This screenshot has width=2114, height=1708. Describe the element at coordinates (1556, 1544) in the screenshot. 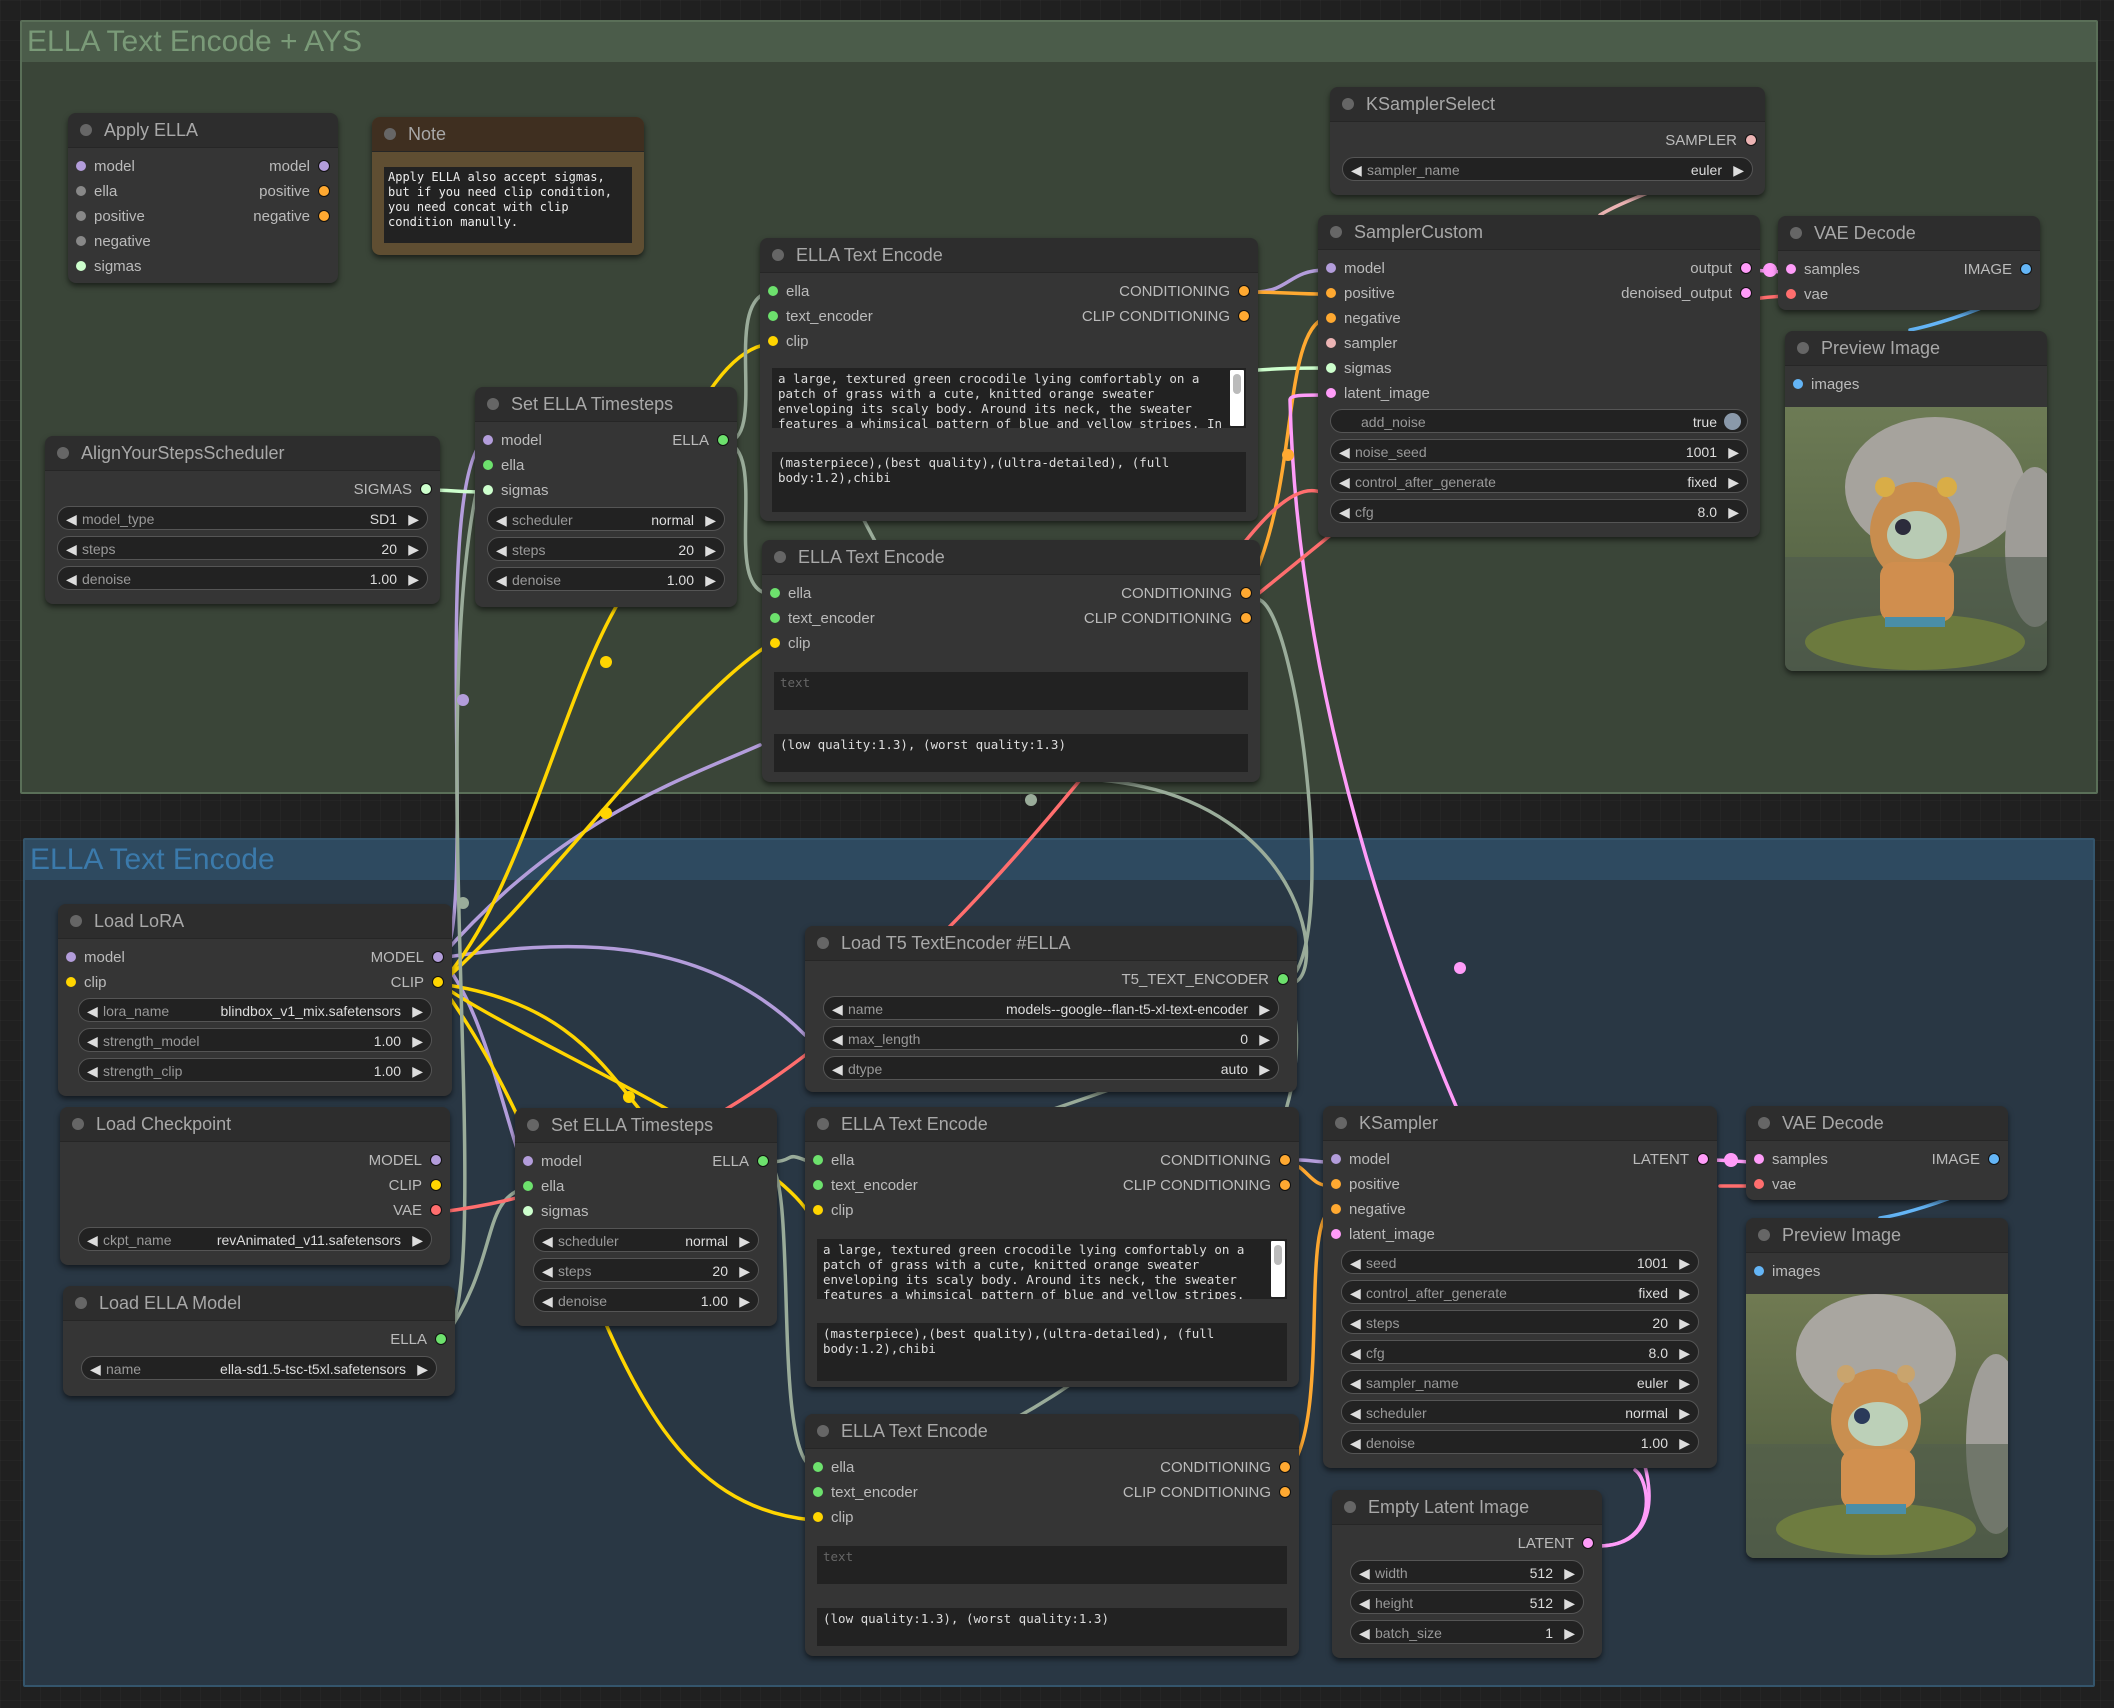

I see `output-latent: LATENT` at that location.